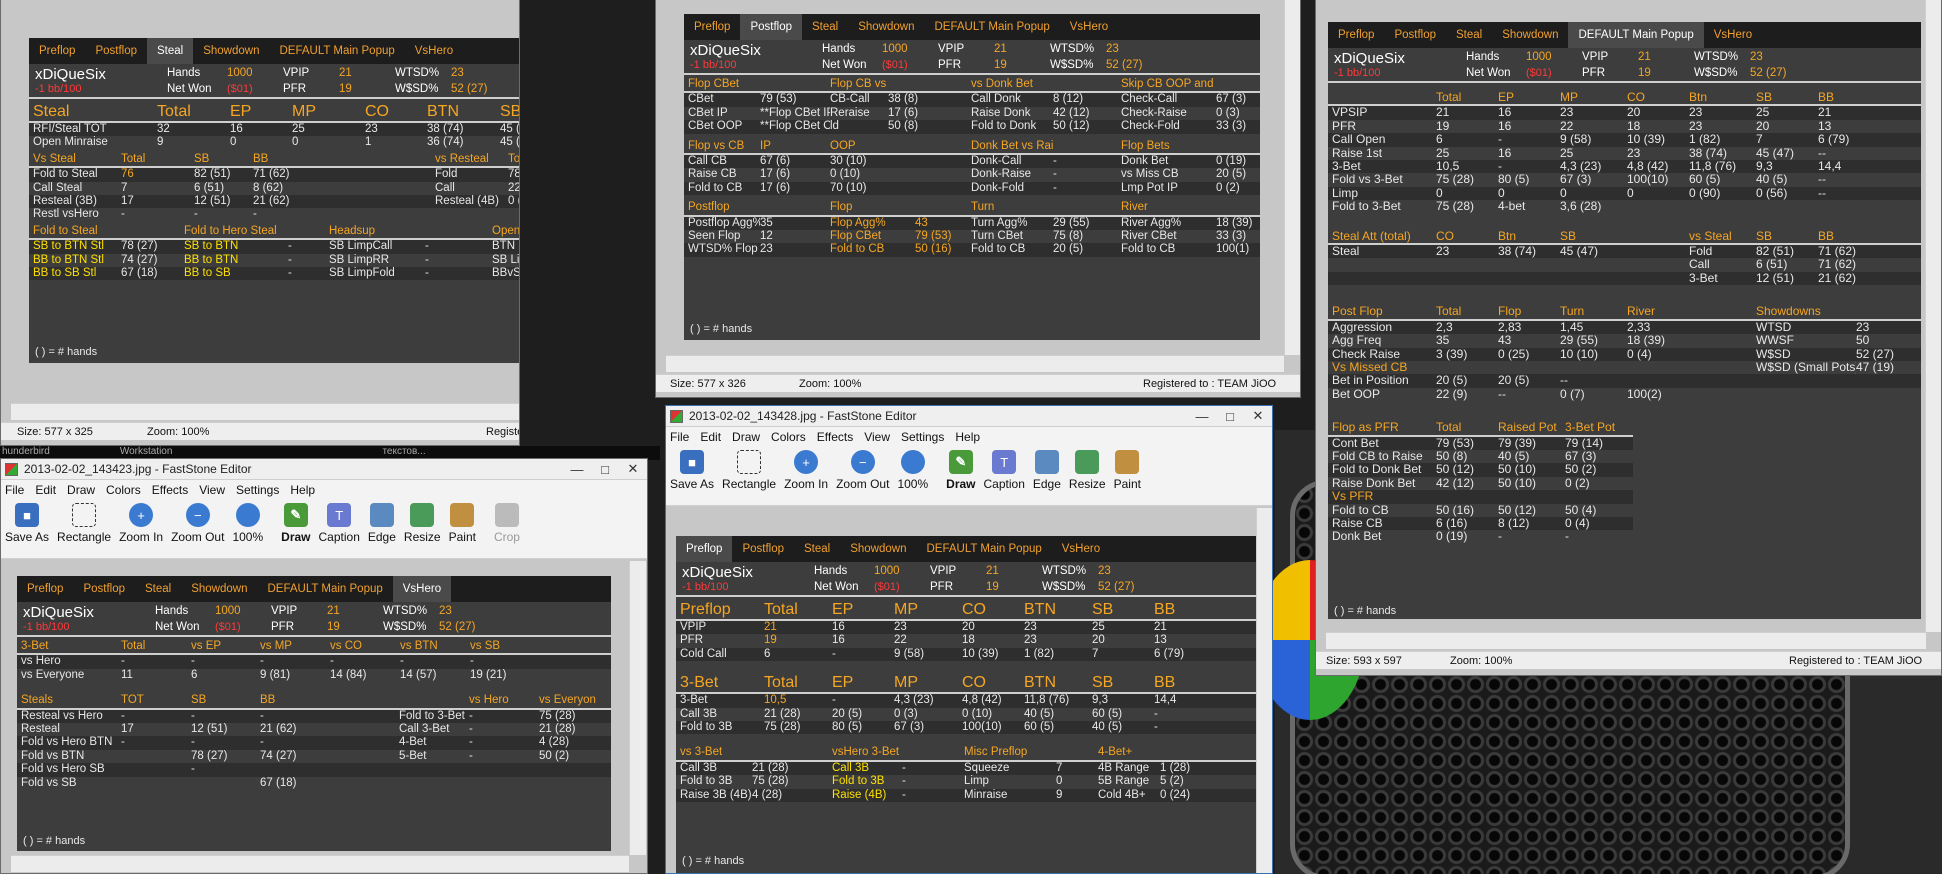 The image size is (1942, 874). What do you see at coordinates (1563, 193) in the screenshot?
I see `stat-cell: 0` at bounding box center [1563, 193].